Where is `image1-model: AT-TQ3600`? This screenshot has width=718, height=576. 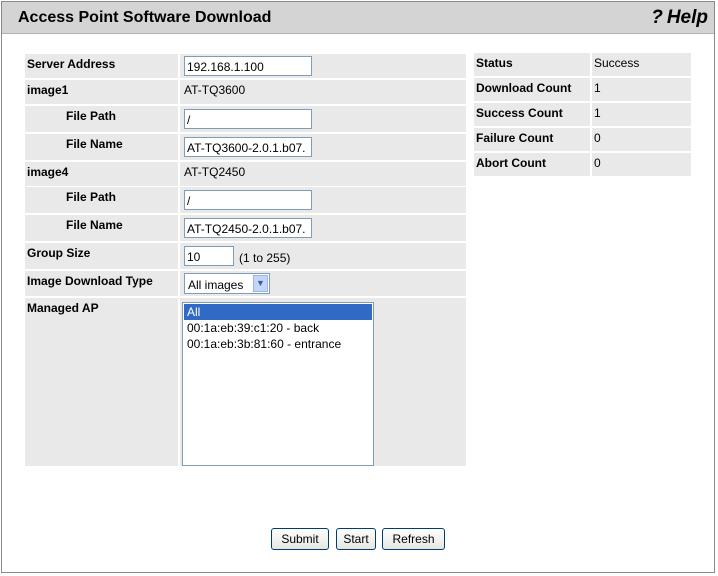
image1-model: AT-TQ3600 is located at coordinates (215, 90).